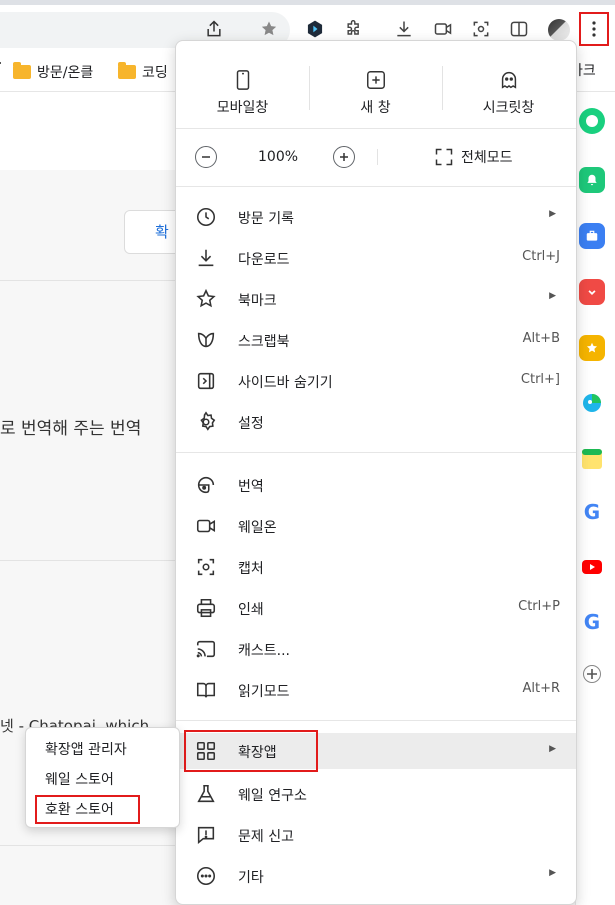 The image size is (615, 905). Describe the element at coordinates (264, 342) in the screenshot. I see `menu-item-label: 스크랩북` at that location.